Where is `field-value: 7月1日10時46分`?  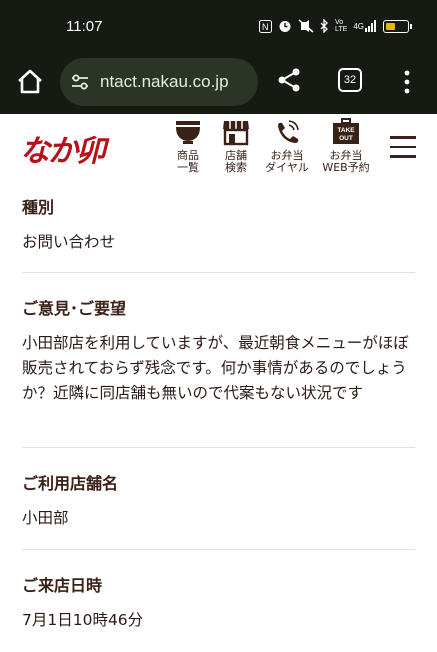 field-value: 7月1日10時46分 is located at coordinates (83, 620).